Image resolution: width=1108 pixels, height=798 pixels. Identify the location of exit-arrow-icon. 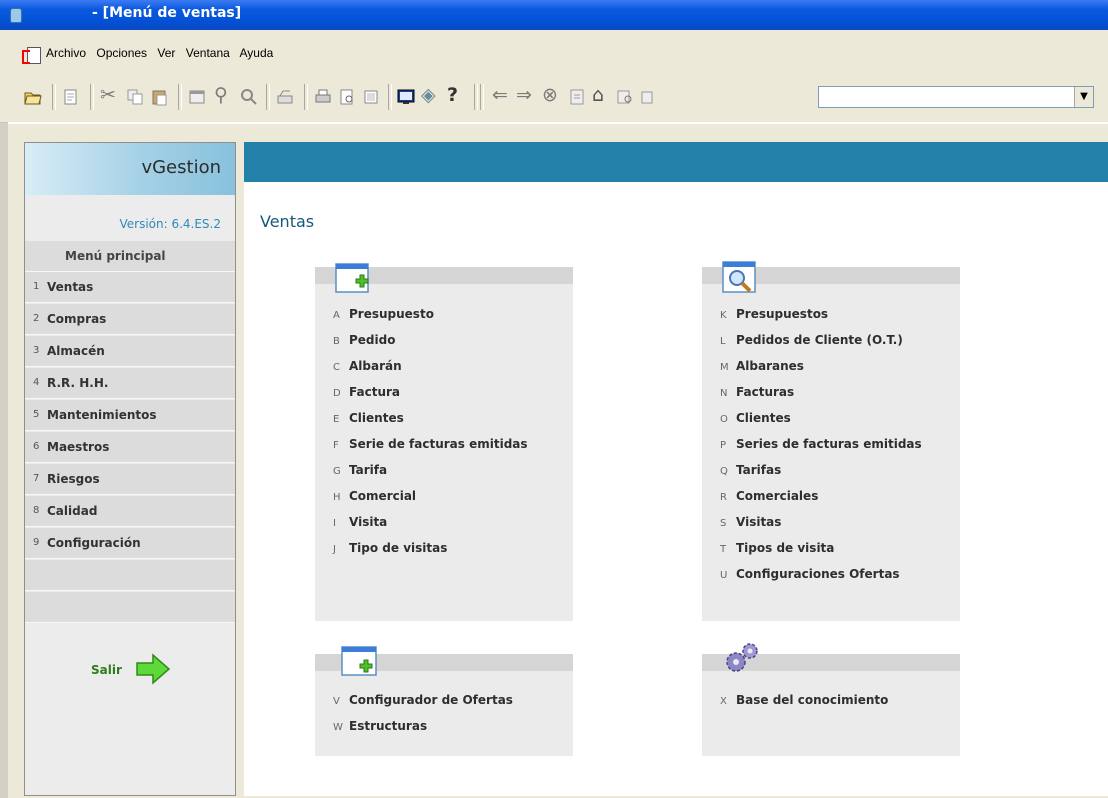
(153, 669).